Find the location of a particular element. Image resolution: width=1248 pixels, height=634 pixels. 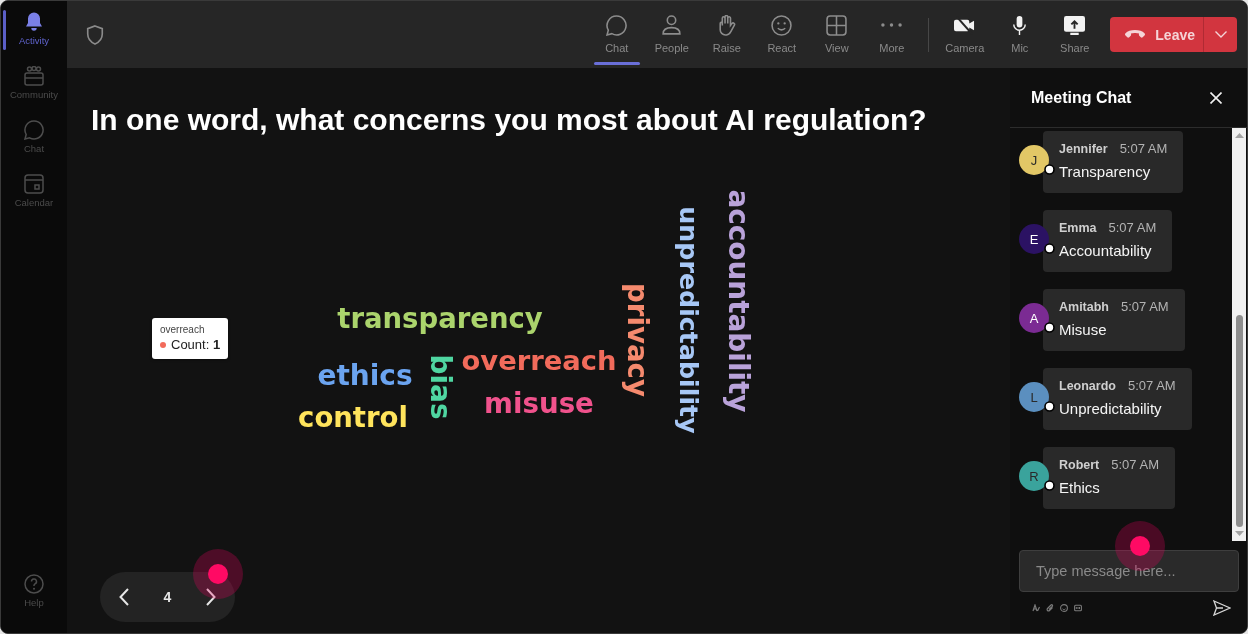

toolbar-button: People is located at coordinates (672, 34).